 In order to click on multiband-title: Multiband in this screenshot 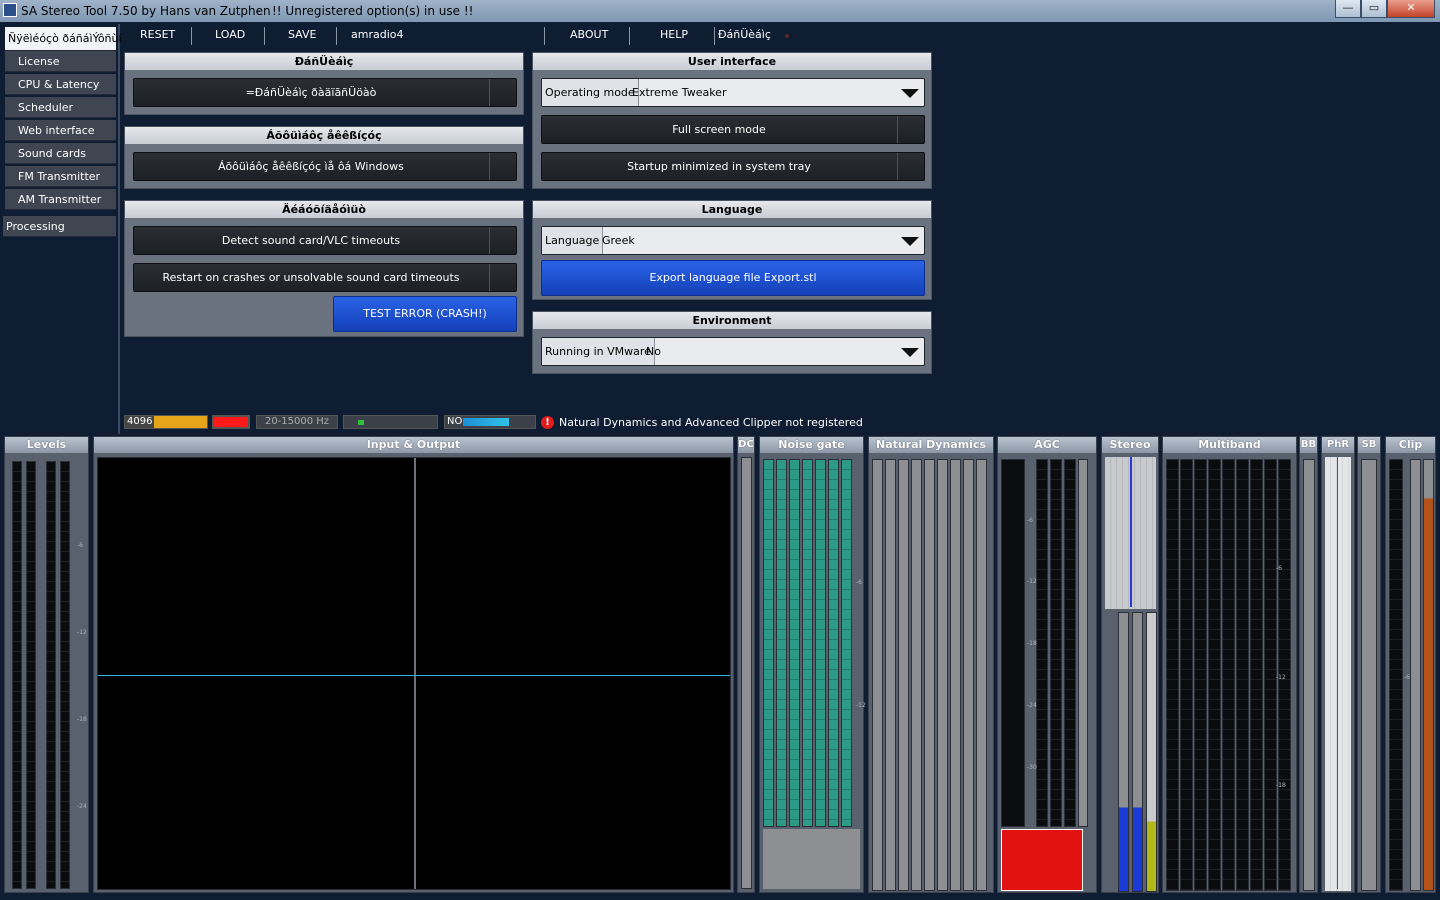, I will do `click(1229, 445)`.